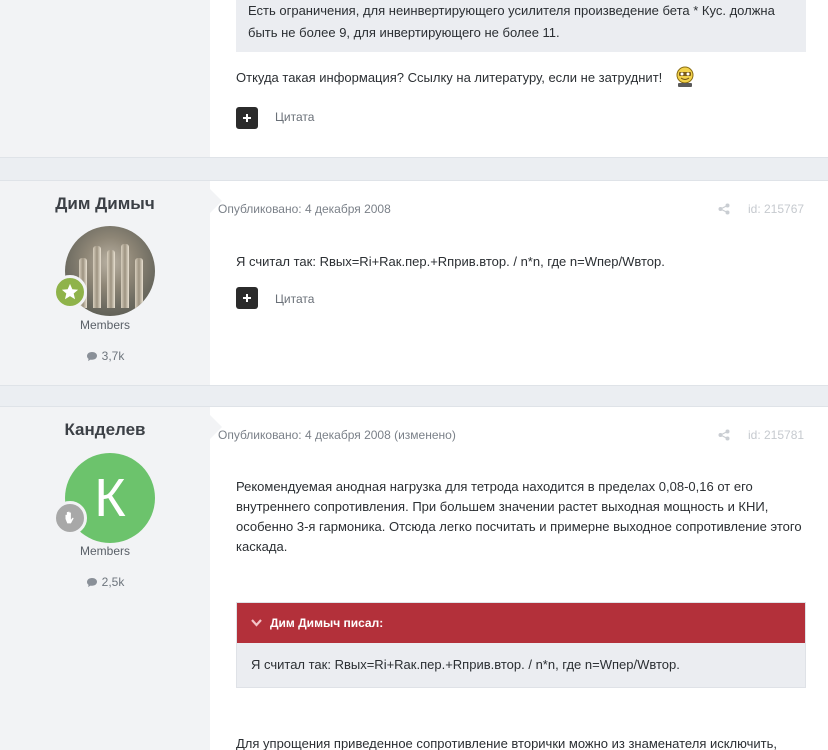  What do you see at coordinates (776, 209) in the screenshot?
I see `post-id: id: 215767` at bounding box center [776, 209].